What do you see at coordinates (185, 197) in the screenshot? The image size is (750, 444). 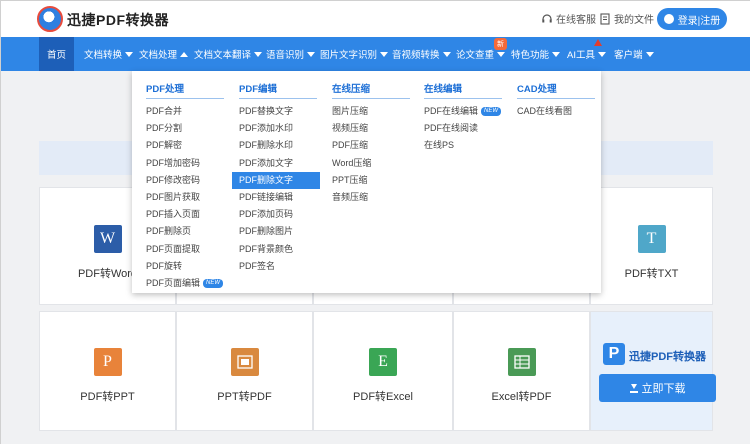 I see `menu-item: PDF图片获取` at bounding box center [185, 197].